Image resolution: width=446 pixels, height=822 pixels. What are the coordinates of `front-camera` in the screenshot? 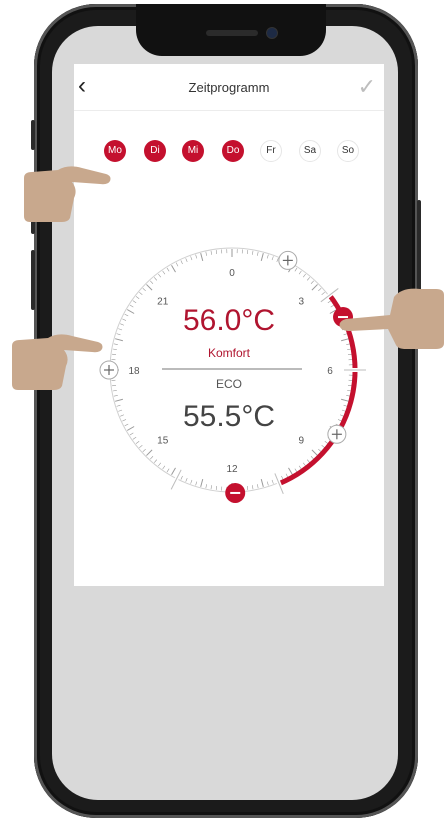 It's located at (272, 33).